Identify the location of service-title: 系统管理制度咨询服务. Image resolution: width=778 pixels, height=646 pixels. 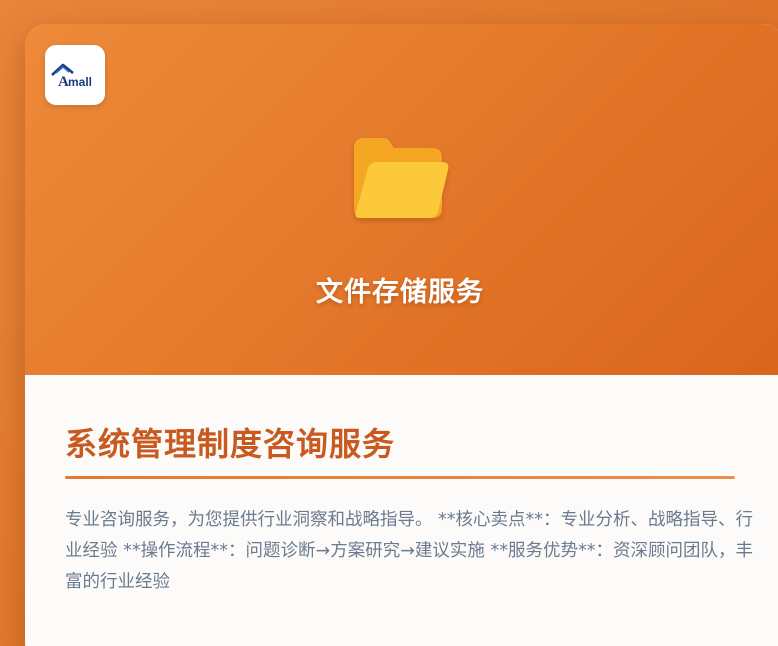
(230, 444).